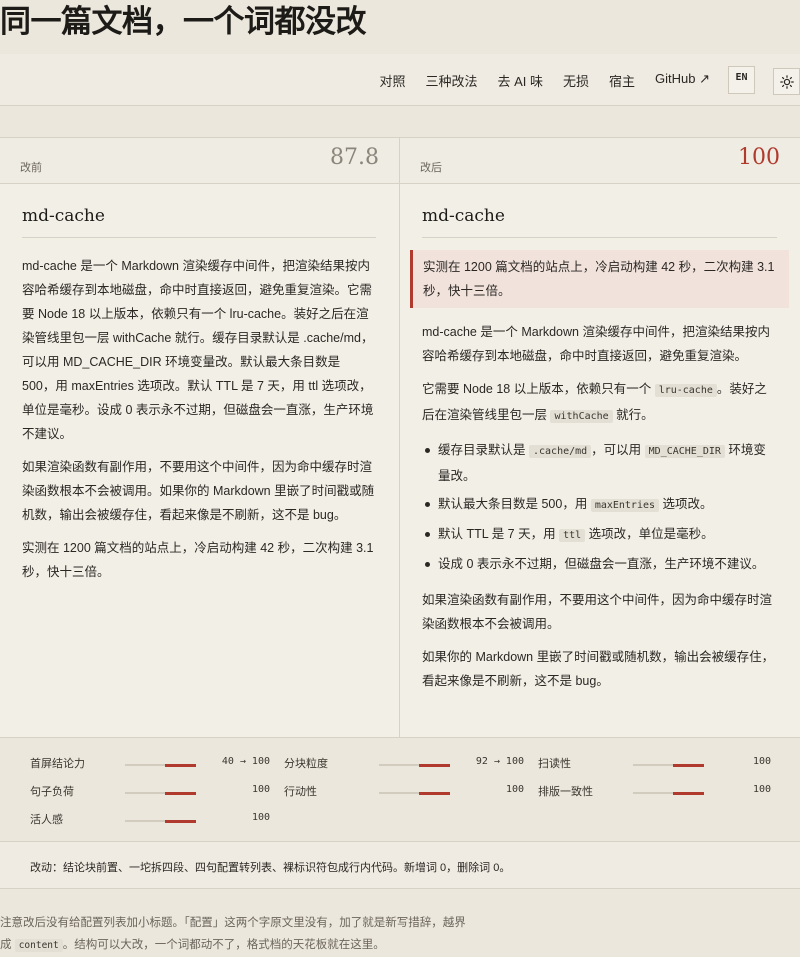 Image resolution: width=800 pixels, height=957 pixels. Describe the element at coordinates (38, 945) in the screenshot. I see `inline-code: content` at that location.